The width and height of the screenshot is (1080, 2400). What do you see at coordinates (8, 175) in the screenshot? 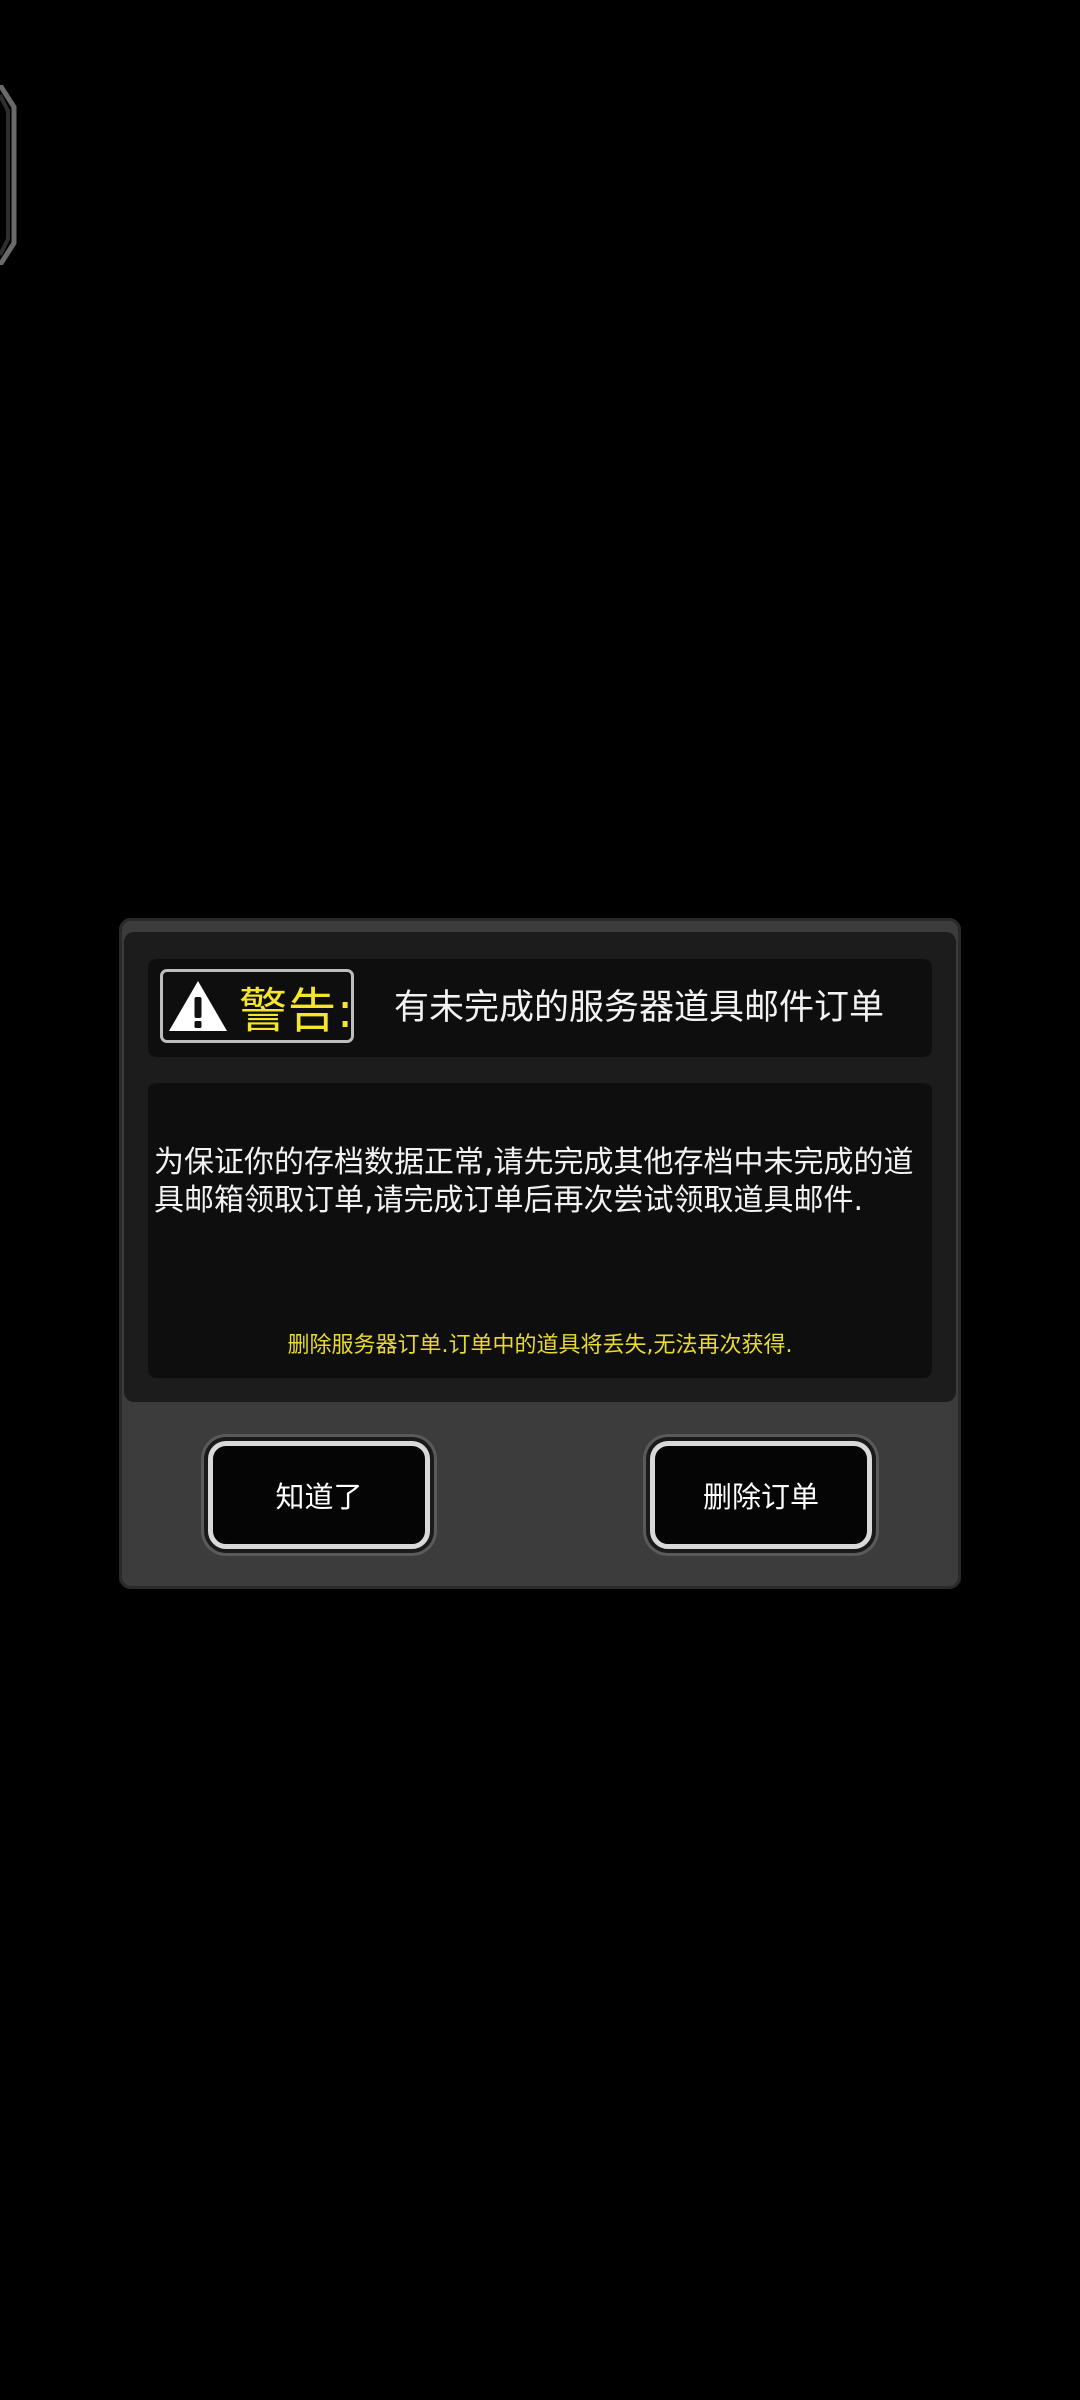
I see `partial-hexagon-shape` at bounding box center [8, 175].